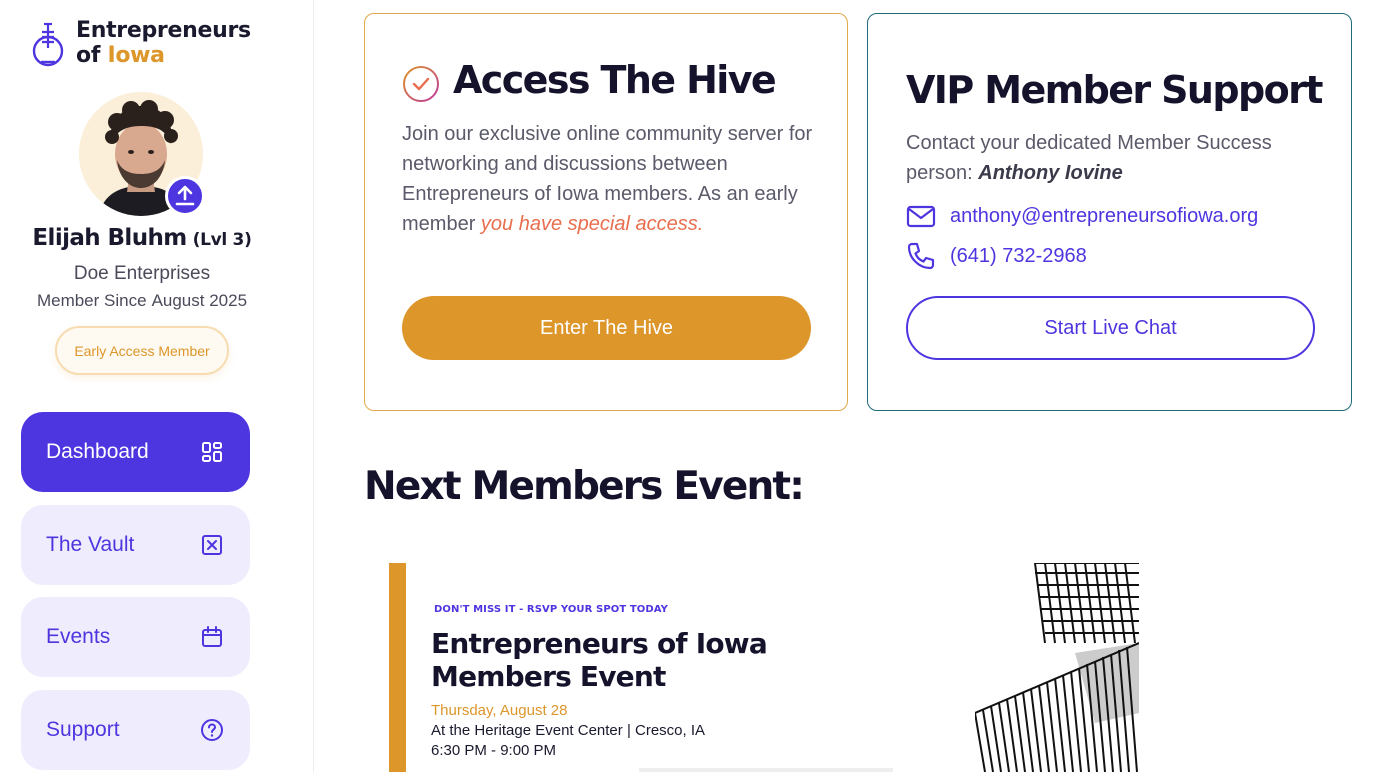  I want to click on sidebar-item-label: Dashboard, so click(97, 451).